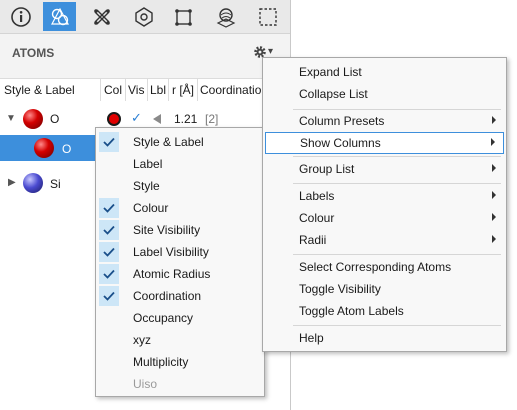  I want to click on atoms-structure-icon, so click(59, 16).